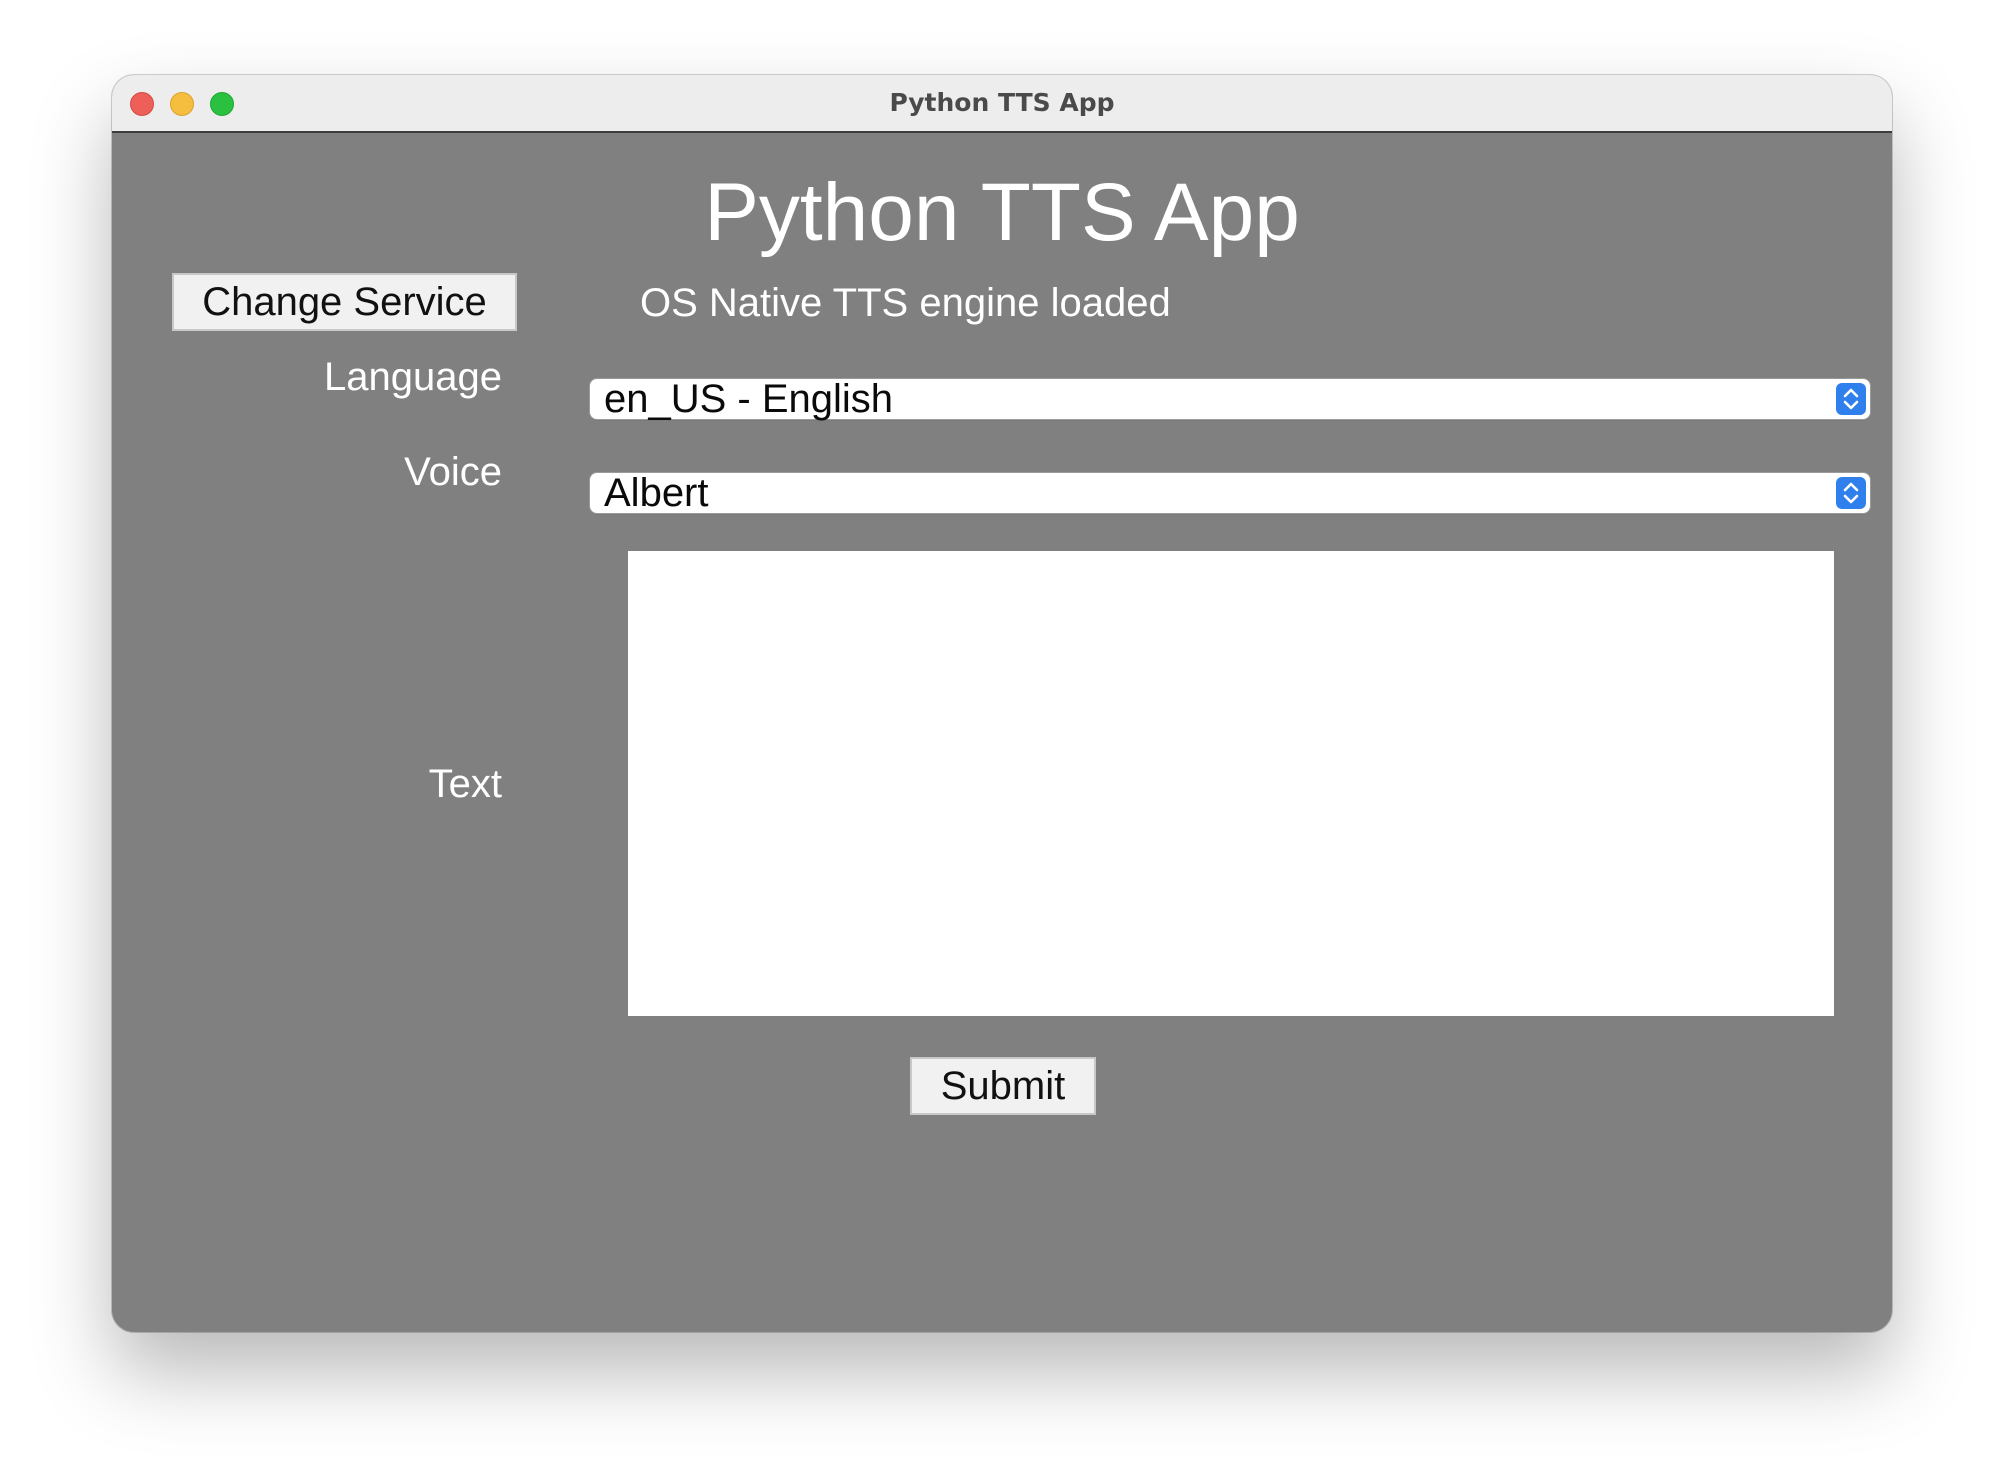 The image size is (2004, 1480). What do you see at coordinates (1230, 399) in the screenshot?
I see `language-select: en_US - English` at bounding box center [1230, 399].